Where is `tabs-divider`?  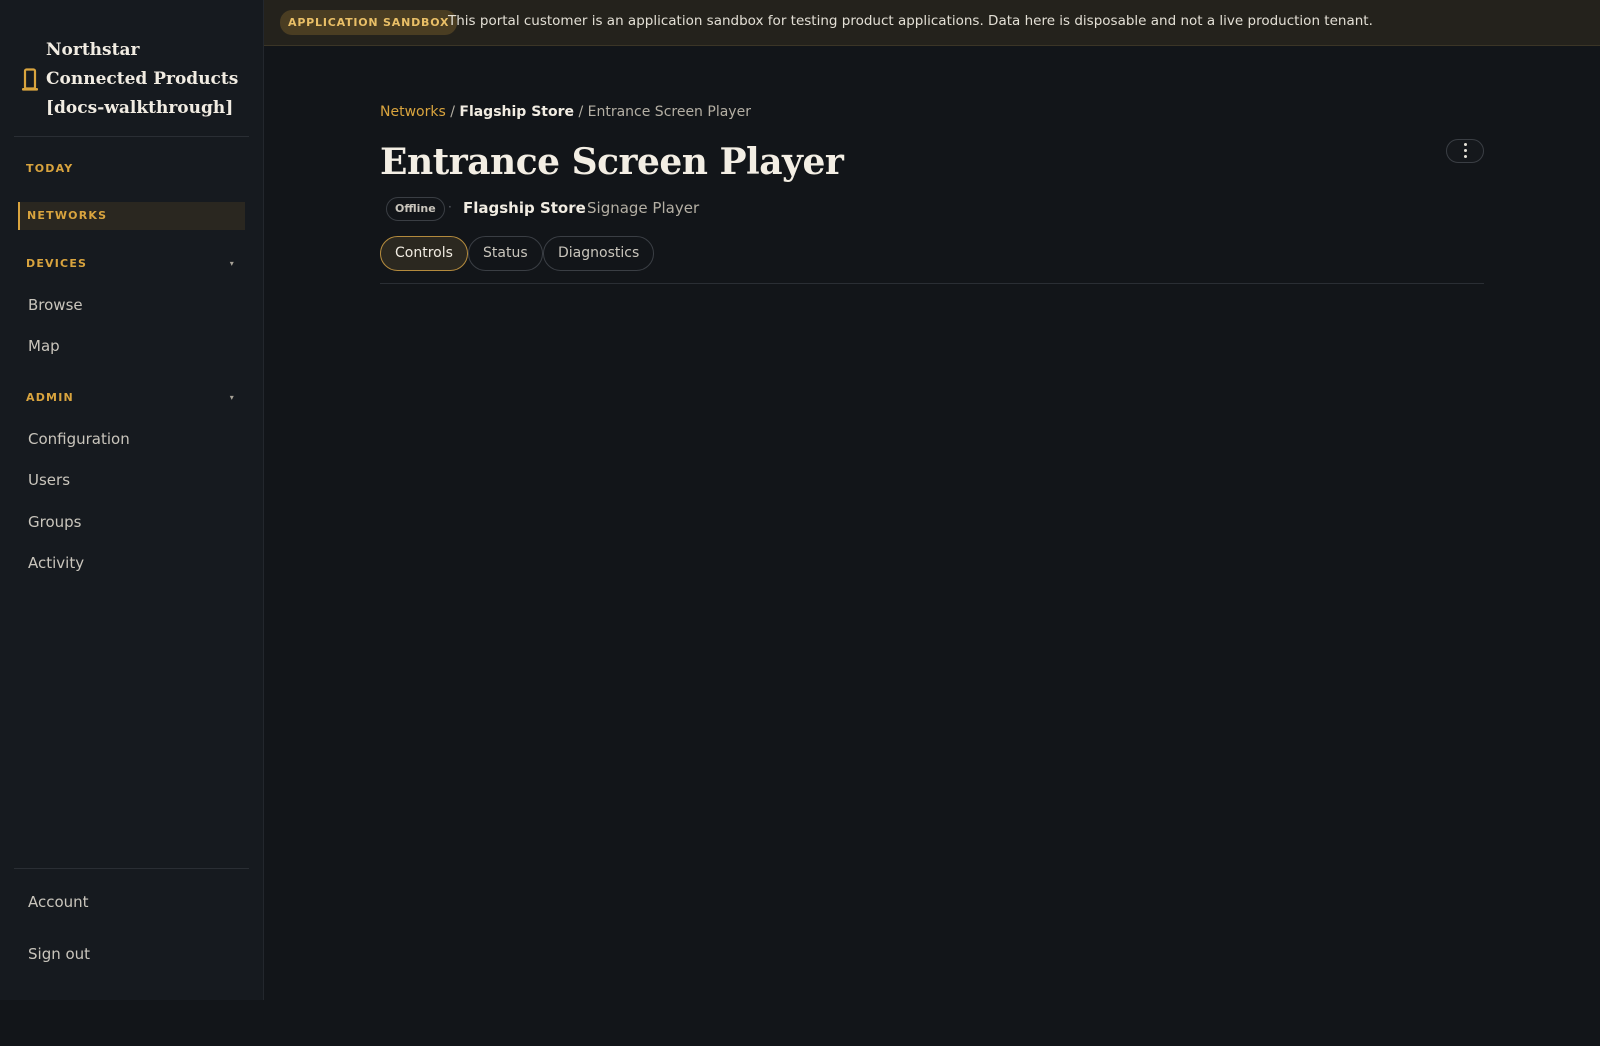
tabs-divider is located at coordinates (932, 283).